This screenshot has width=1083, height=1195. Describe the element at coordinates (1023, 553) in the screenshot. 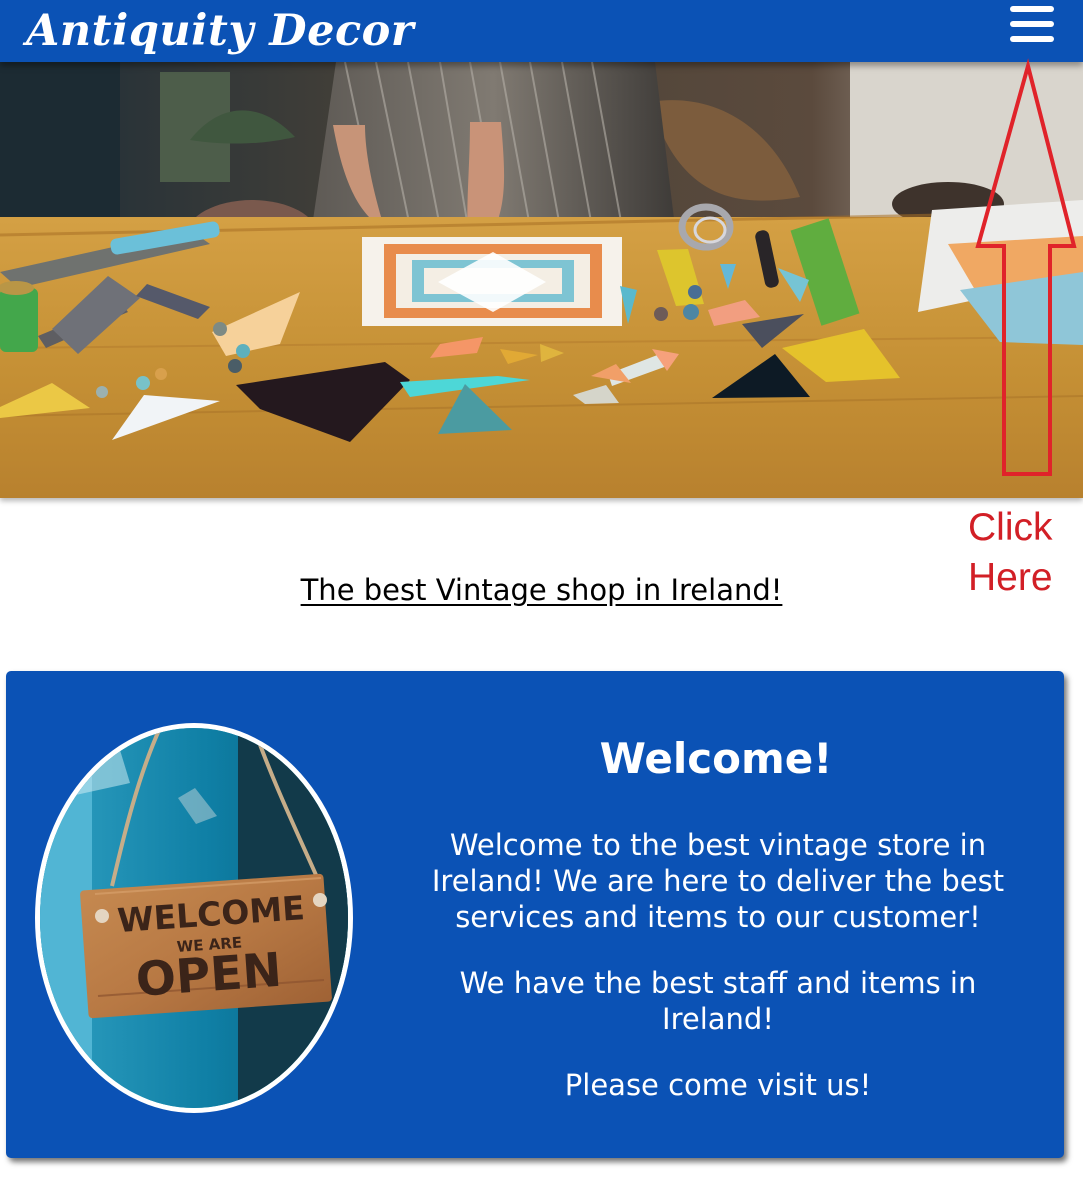

I see `click-here-annotation: Click Here` at that location.